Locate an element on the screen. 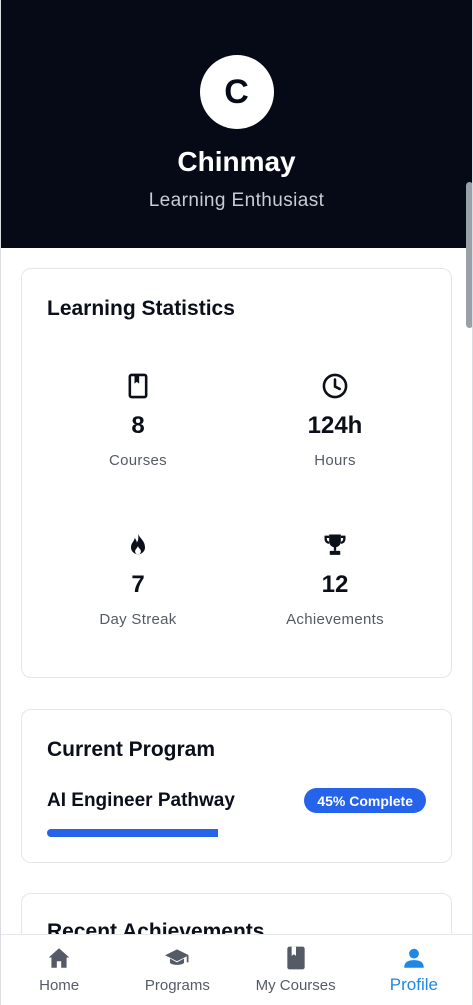  program-name: AI Engineer Pathway is located at coordinates (141, 801).